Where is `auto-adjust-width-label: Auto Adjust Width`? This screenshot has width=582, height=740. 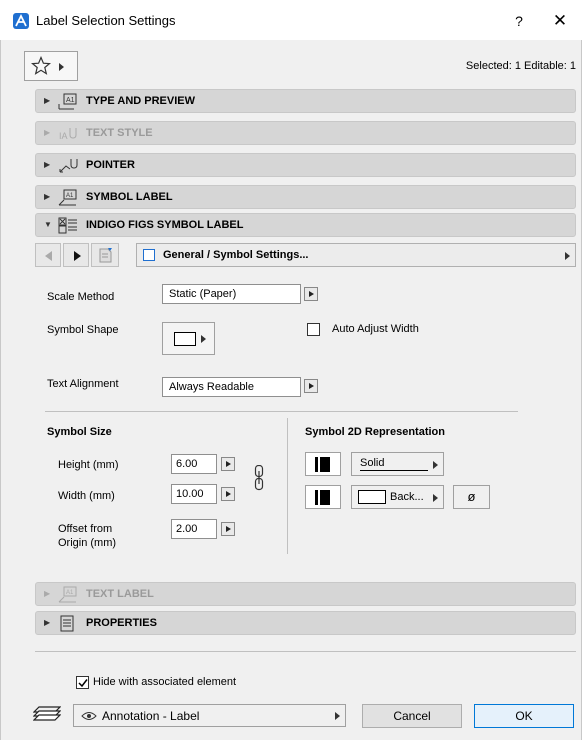 auto-adjust-width-label: Auto Adjust Width is located at coordinates (375, 329).